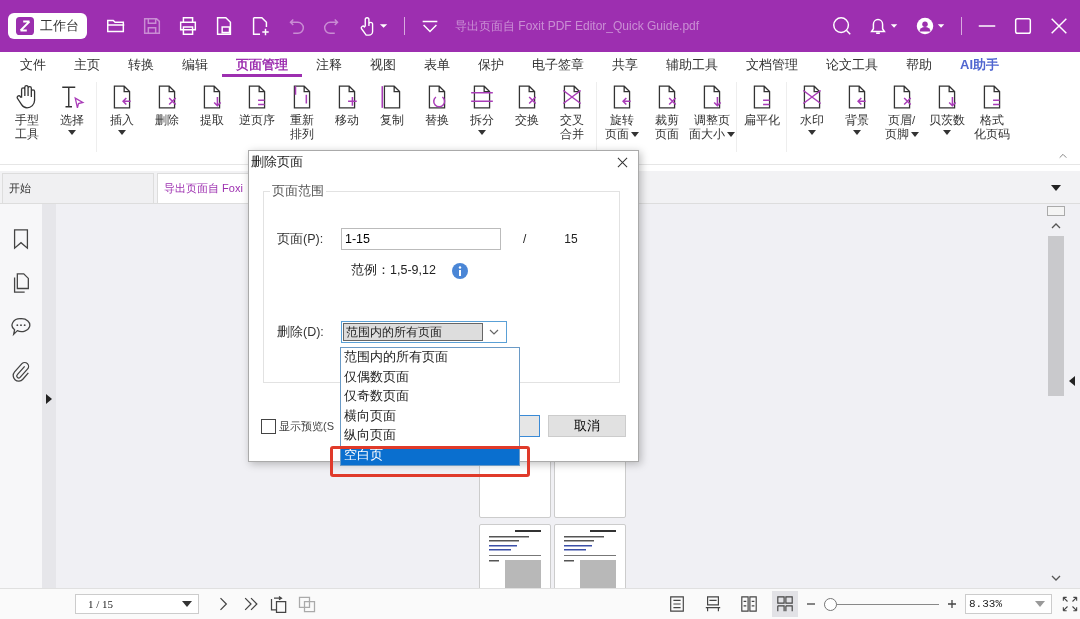 This screenshot has width=1080, height=619. I want to click on ribbon-button: 选择, so click(71, 111).